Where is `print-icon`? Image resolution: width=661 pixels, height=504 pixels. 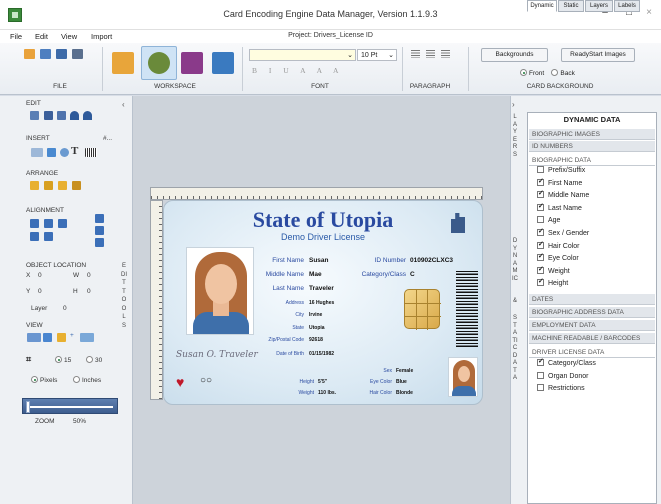
print-icon is located at coordinates (77, 54).